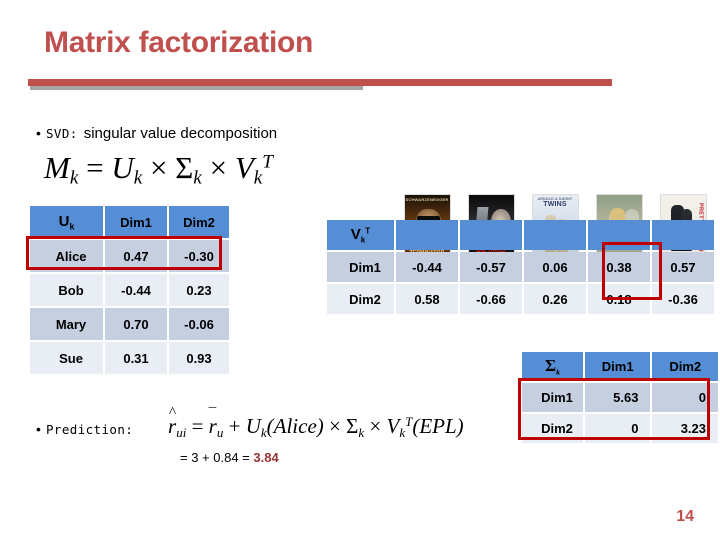 Image resolution: width=720 pixels, height=540 pixels. I want to click on u-row-label-sue: Sue, so click(71, 358).